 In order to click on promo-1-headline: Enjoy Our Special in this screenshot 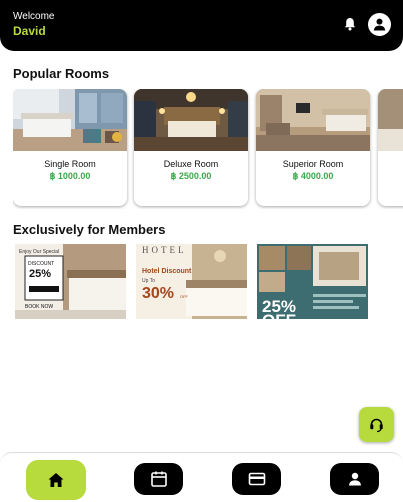, I will do `click(39, 252)`.